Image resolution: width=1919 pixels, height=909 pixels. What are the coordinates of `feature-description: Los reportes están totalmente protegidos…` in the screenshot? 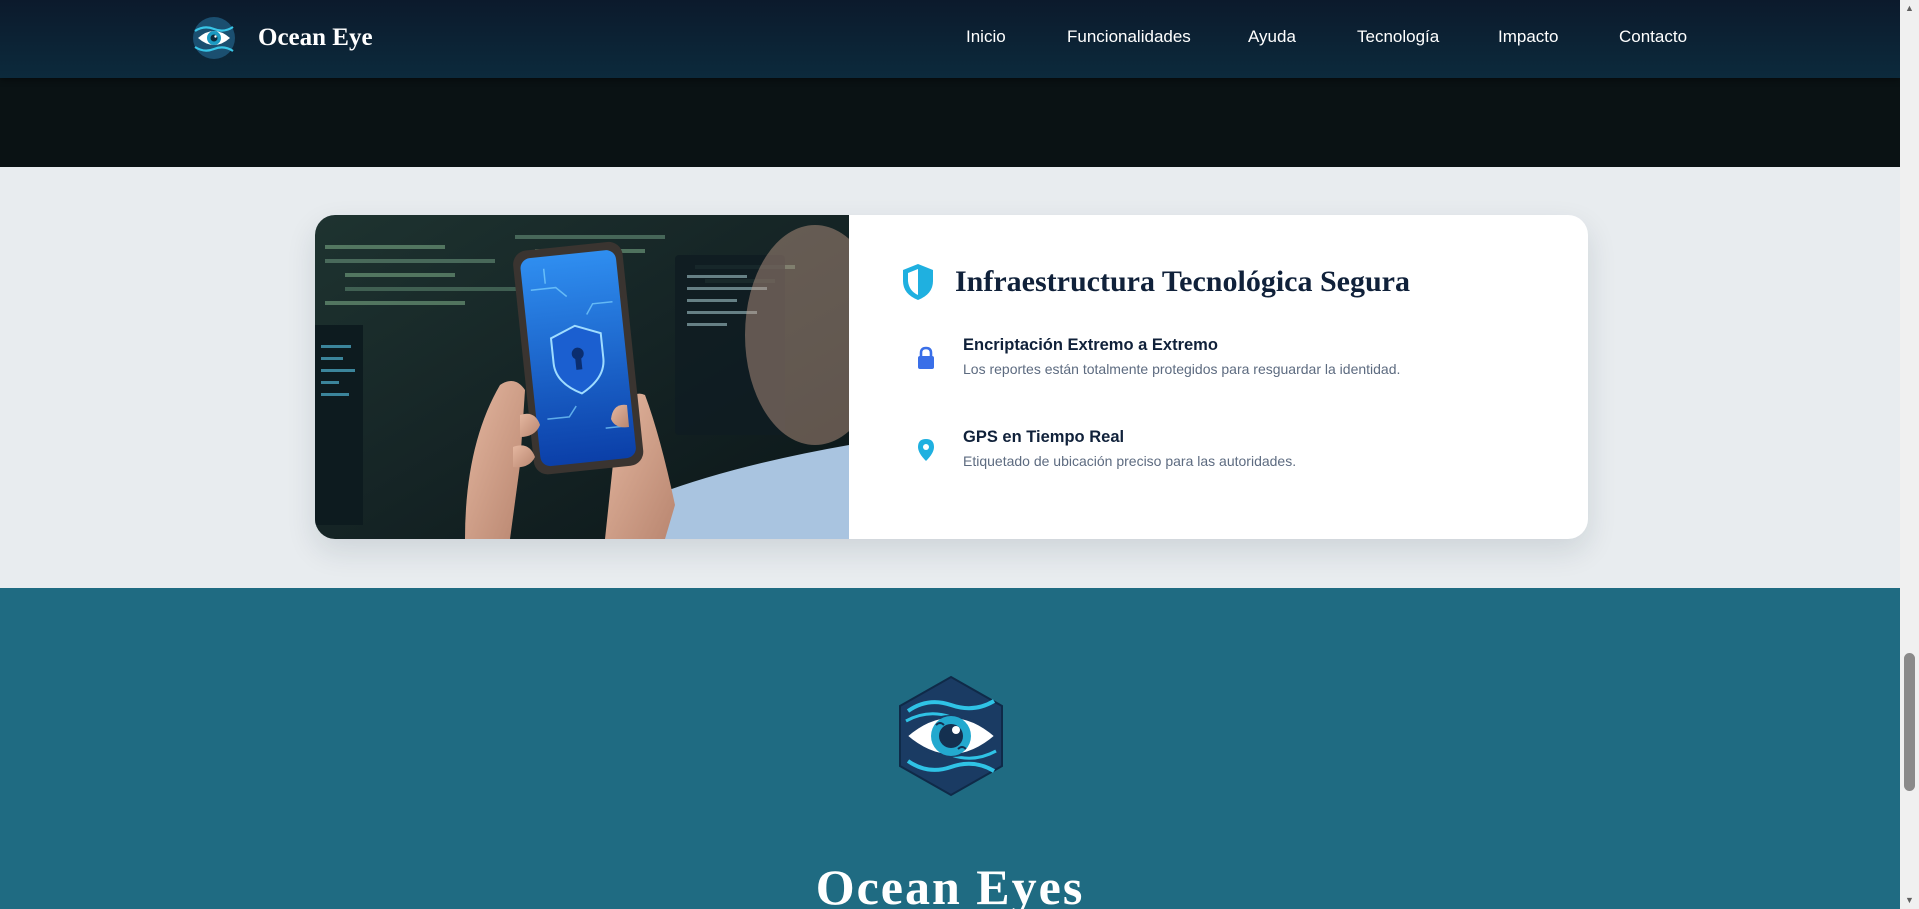 It's located at (1182, 369).